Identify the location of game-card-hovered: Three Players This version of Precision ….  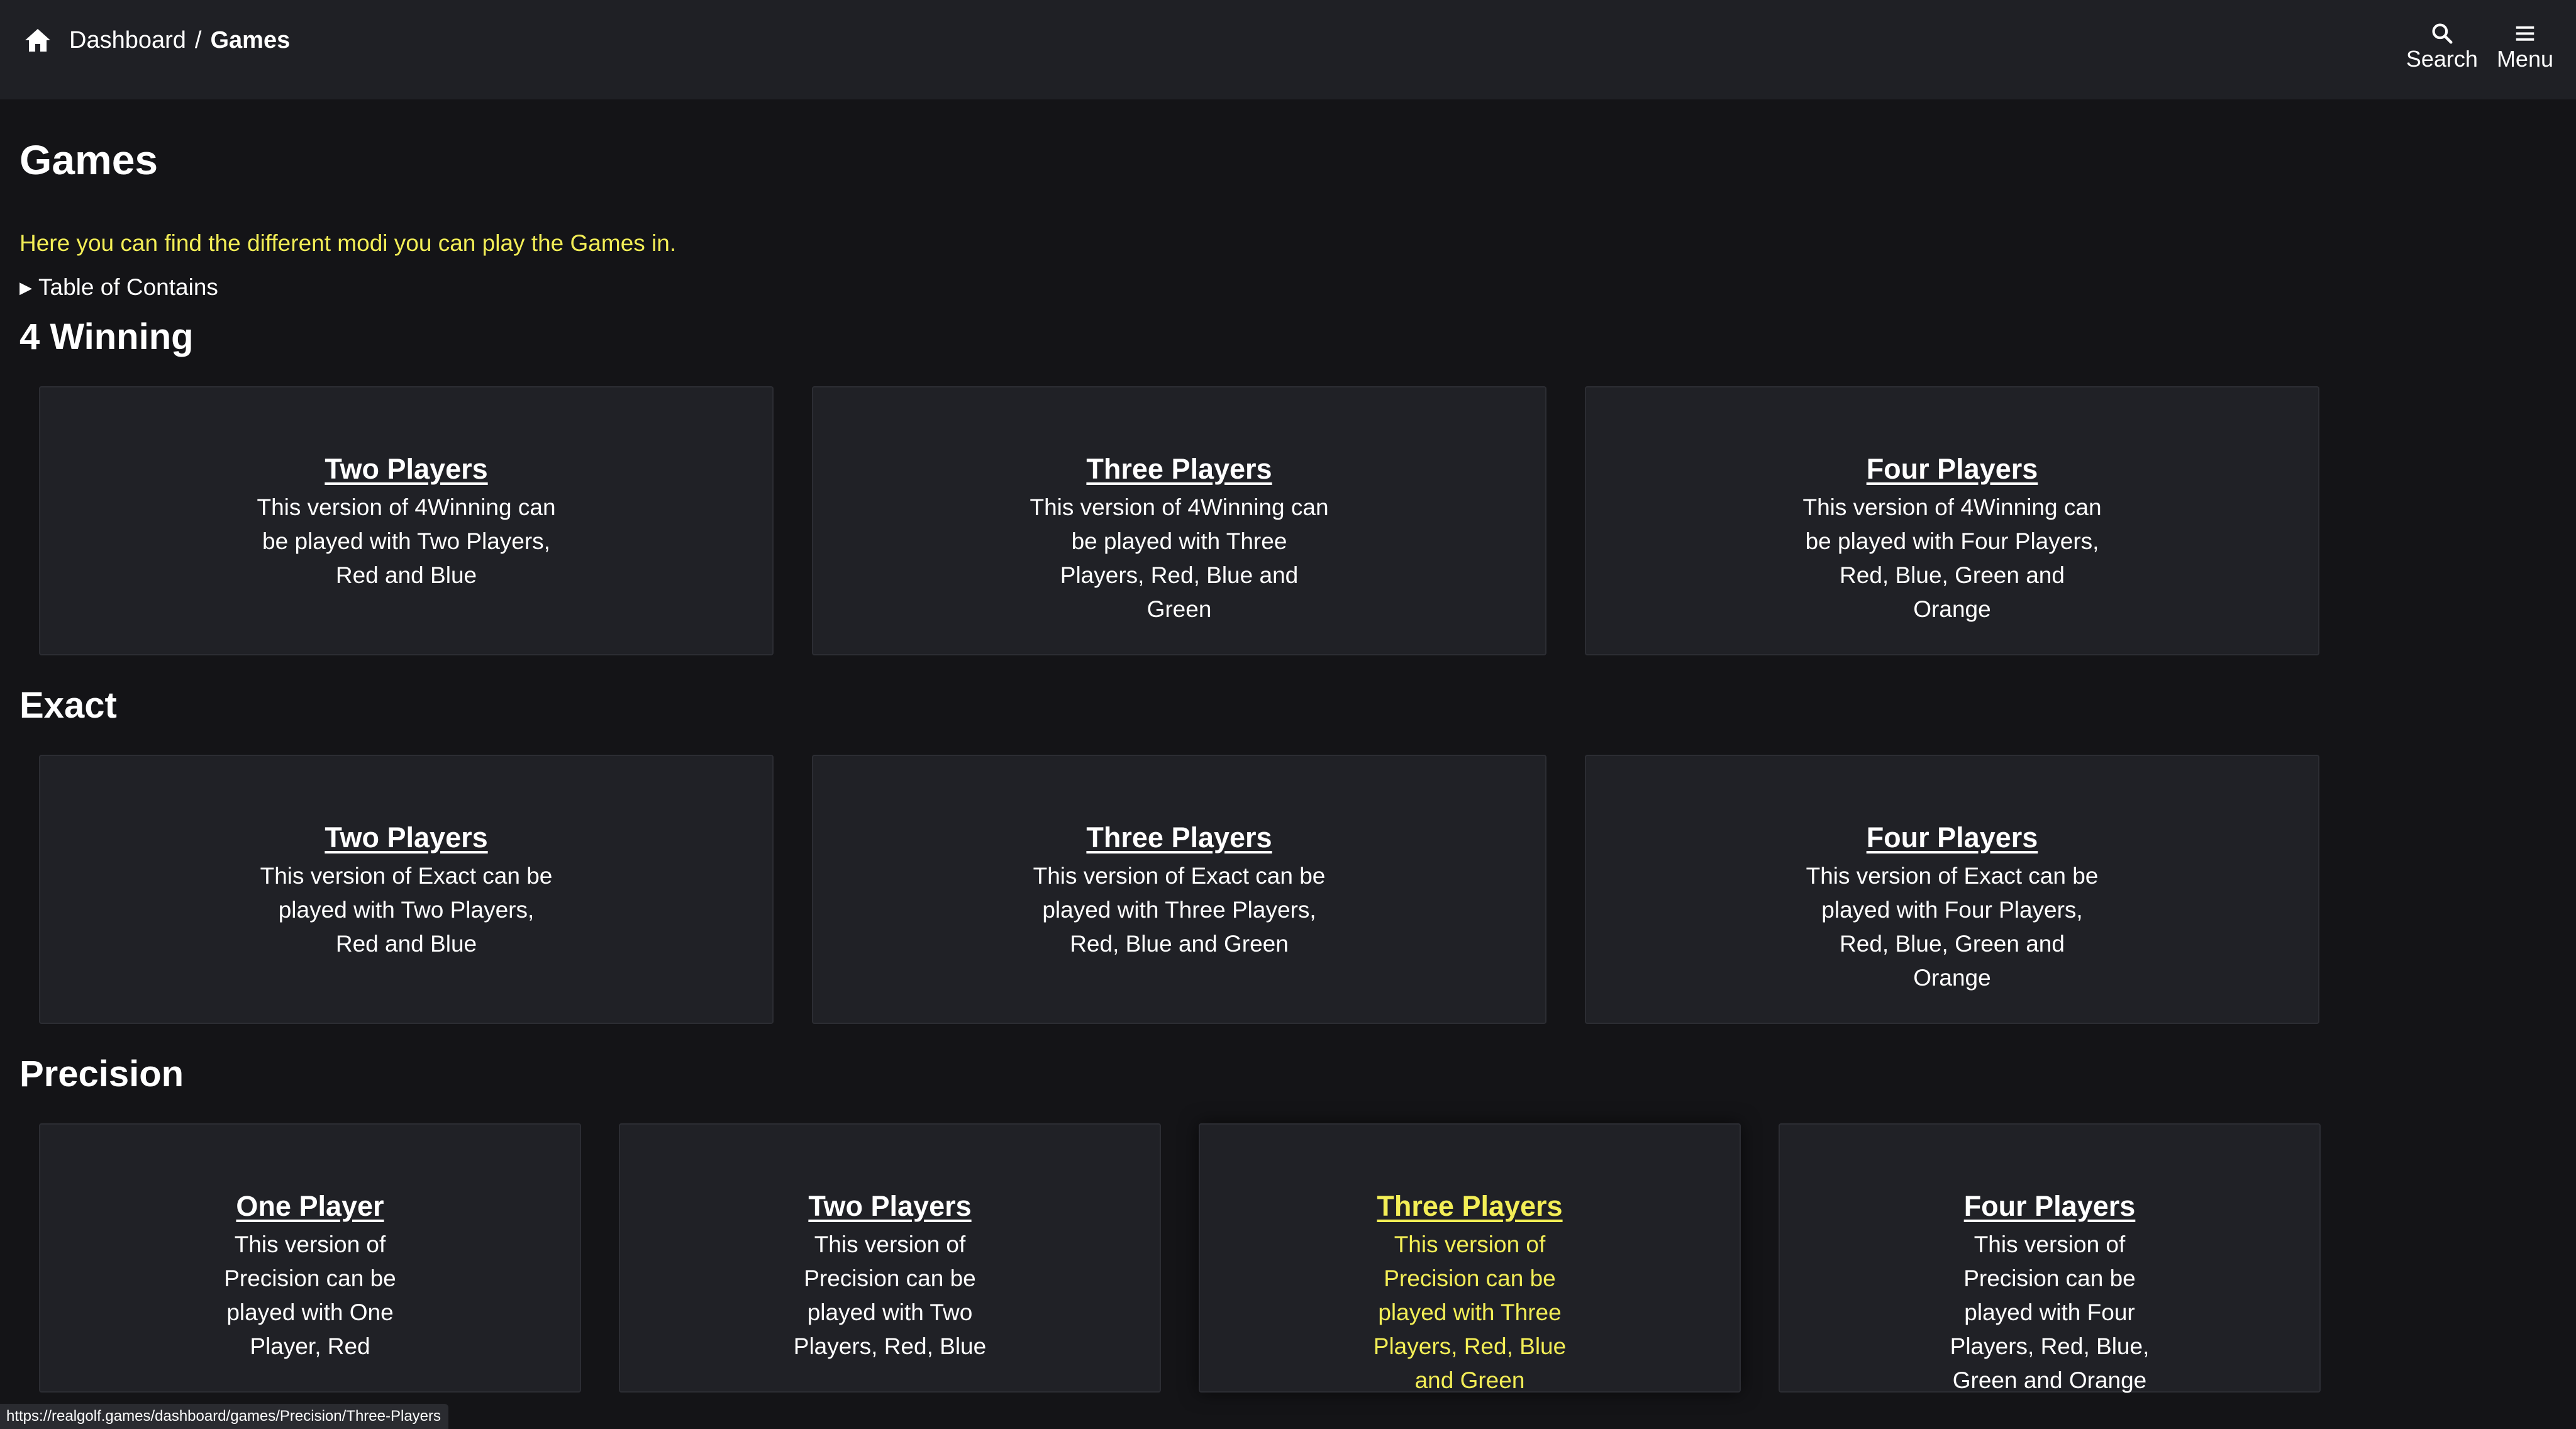
(1470, 1258).